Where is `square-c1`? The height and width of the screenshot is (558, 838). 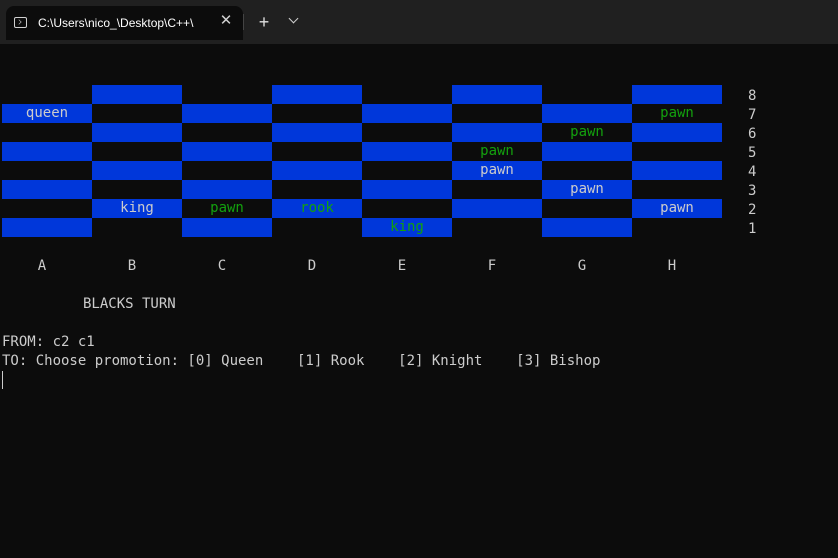 square-c1 is located at coordinates (227, 227).